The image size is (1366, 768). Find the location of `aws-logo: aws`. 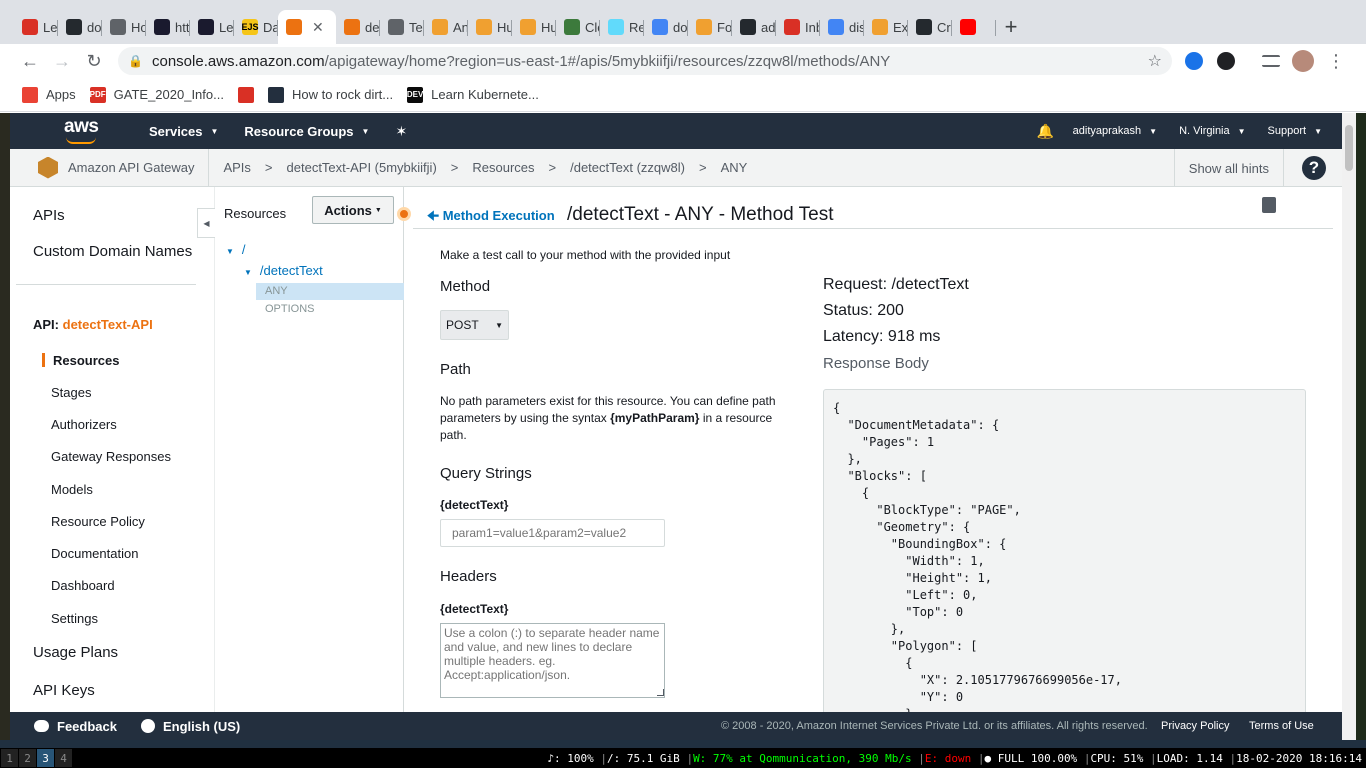

aws-logo: aws is located at coordinates (82, 130).